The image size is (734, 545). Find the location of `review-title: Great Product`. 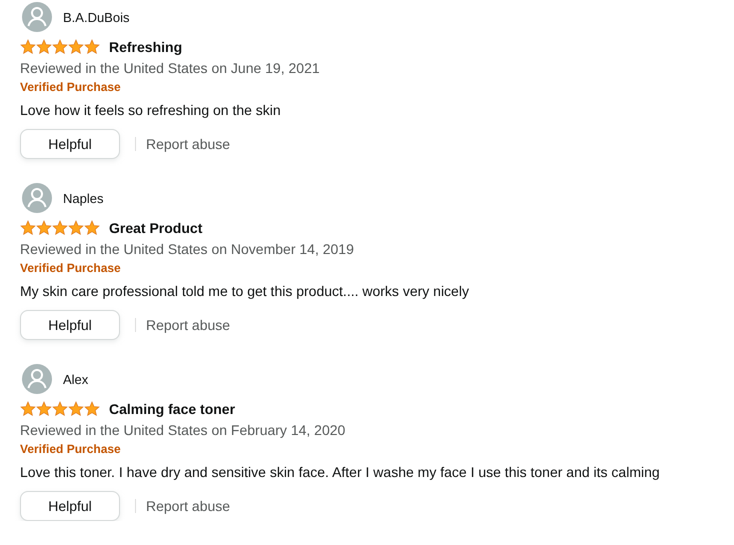

review-title: Great Product is located at coordinates (155, 228).